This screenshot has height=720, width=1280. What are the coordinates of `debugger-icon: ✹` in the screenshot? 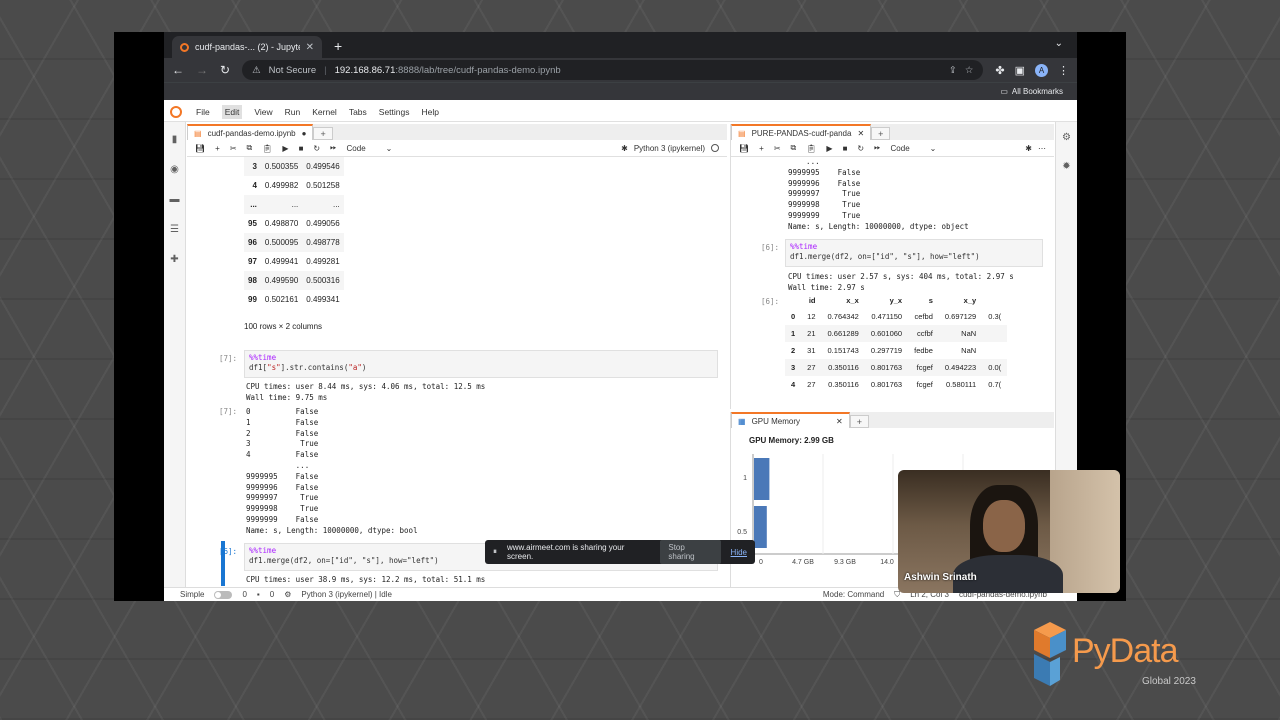 It's located at (1066, 166).